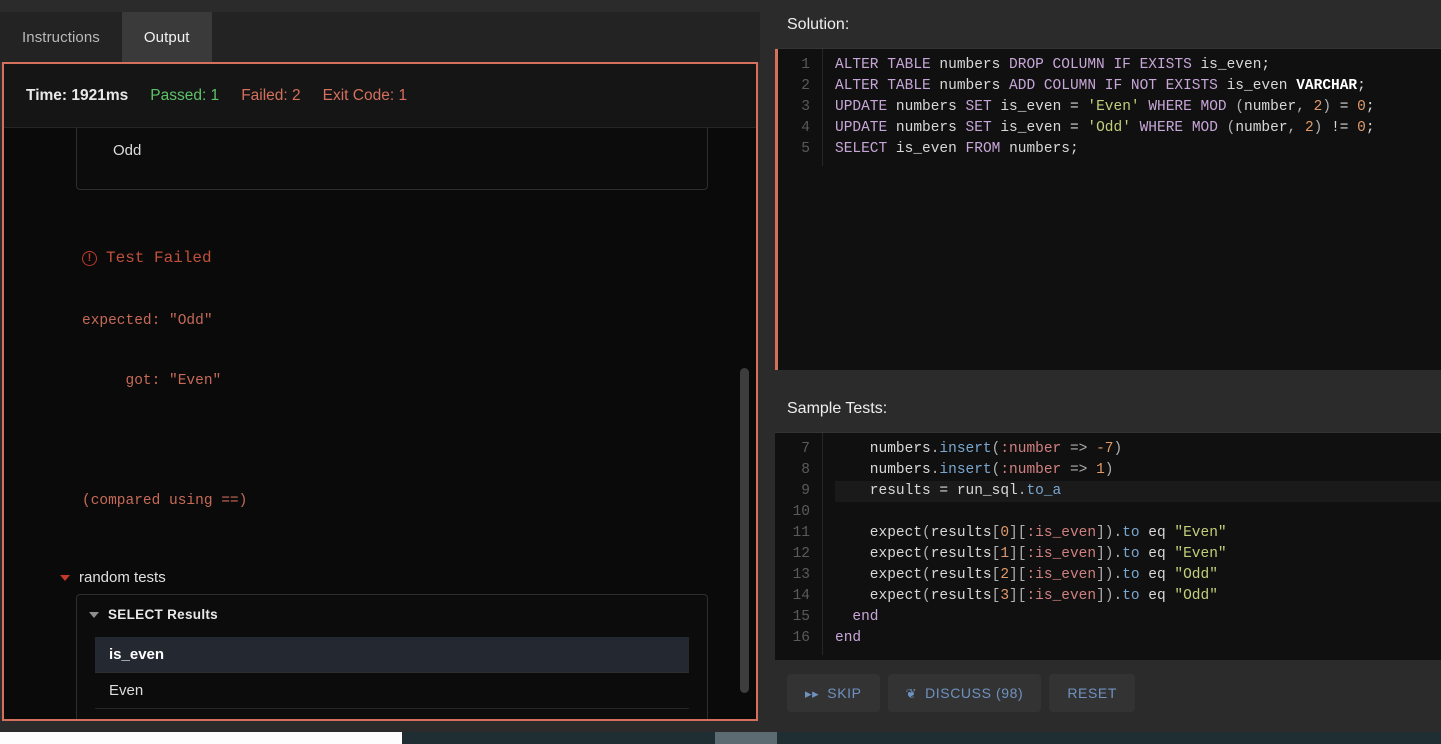  I want to click on code-token: ;, so click(1361, 86).